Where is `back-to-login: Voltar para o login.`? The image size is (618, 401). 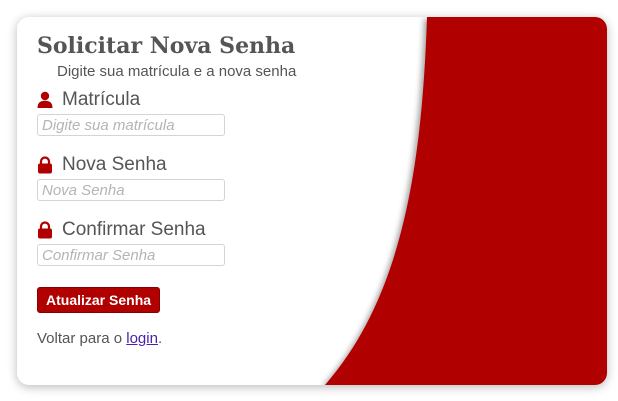 back-to-login: Voltar para o login. is located at coordinates (99, 338).